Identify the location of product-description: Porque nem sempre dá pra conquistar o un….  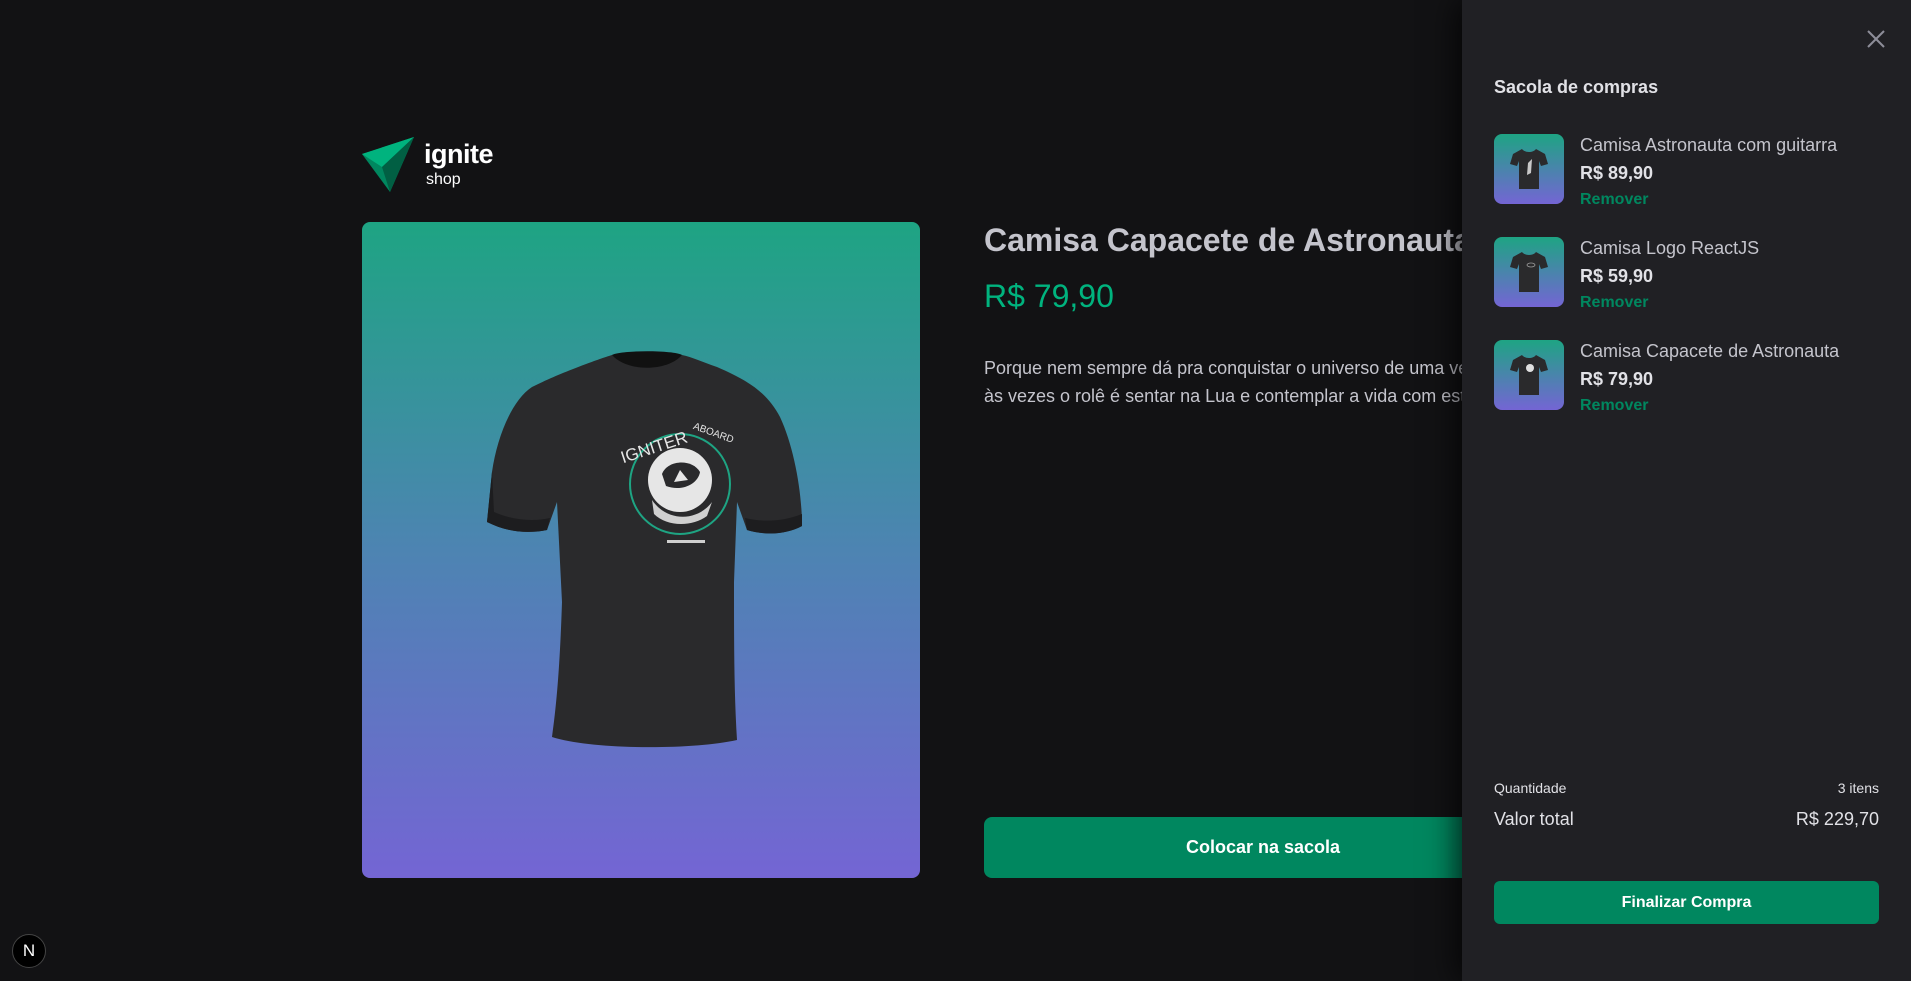
(1236, 382).